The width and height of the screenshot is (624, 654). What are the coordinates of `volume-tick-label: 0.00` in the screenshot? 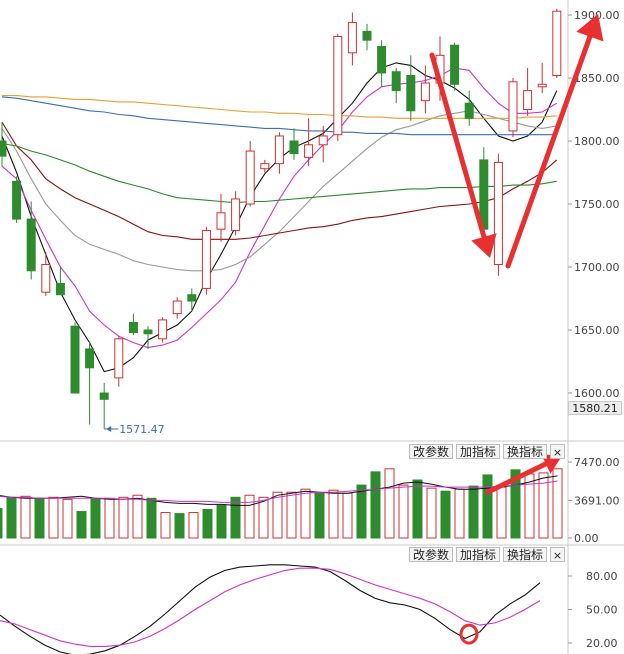 It's located at (586, 538).